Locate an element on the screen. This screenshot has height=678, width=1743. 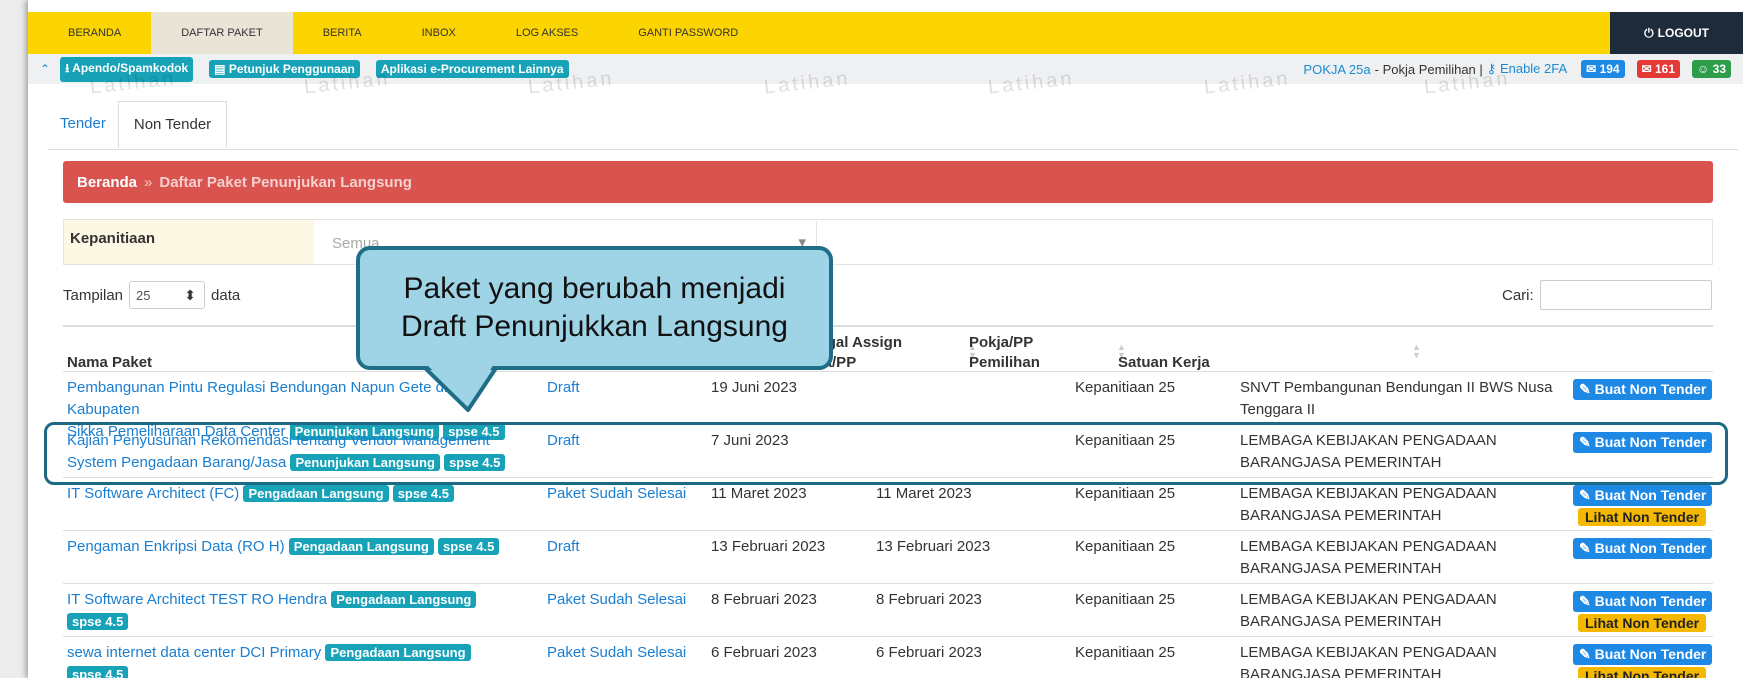
nav-beranda: BERANDA is located at coordinates (89, 33).